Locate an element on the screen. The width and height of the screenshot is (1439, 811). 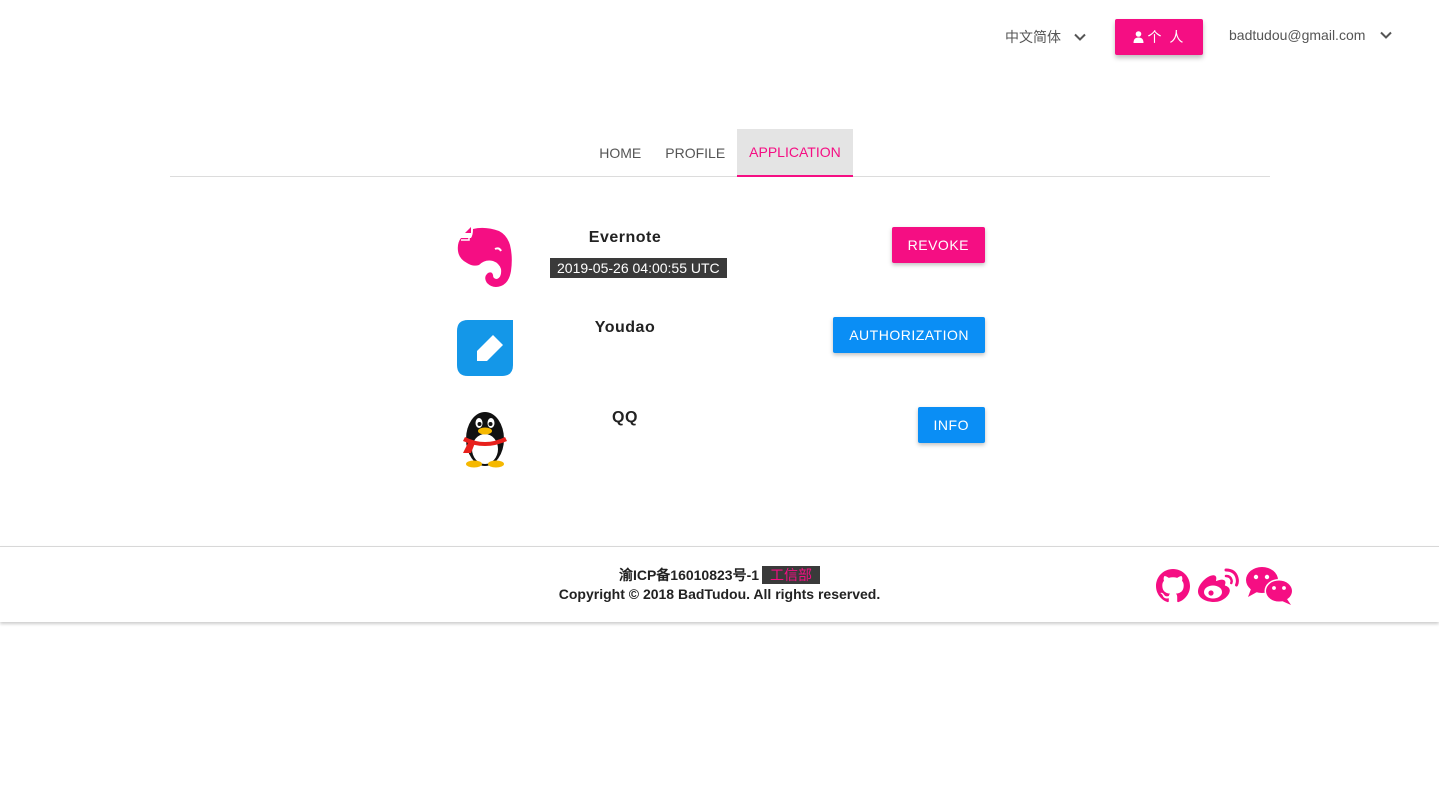
info-button: INFO is located at coordinates (951, 425).